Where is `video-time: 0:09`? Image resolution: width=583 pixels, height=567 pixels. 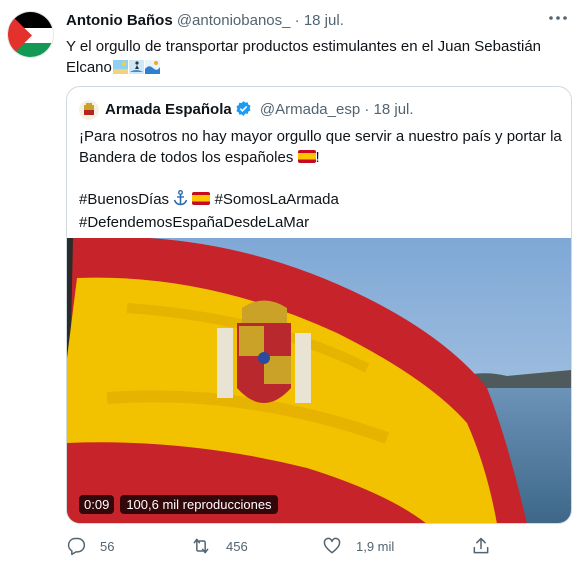 video-time: 0:09 is located at coordinates (97, 504).